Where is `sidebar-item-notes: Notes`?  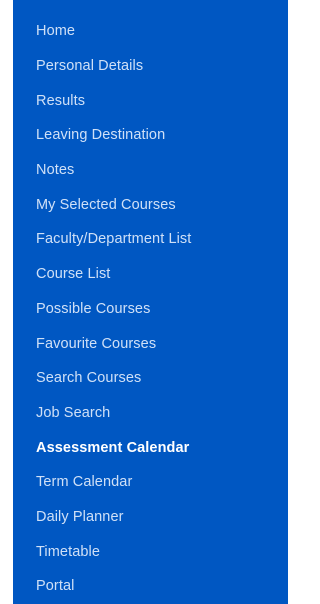 sidebar-item-notes: Notes is located at coordinates (150, 170).